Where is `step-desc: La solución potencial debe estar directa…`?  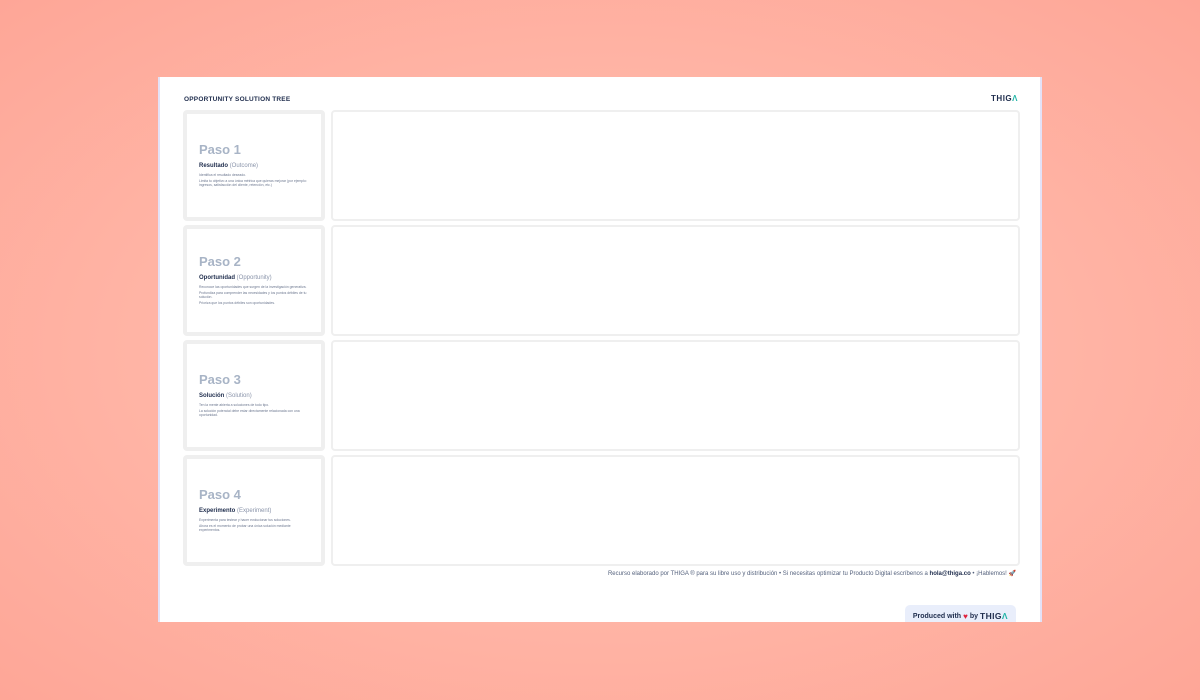
step-desc: La solución potencial debe estar directa… is located at coordinates (249, 413).